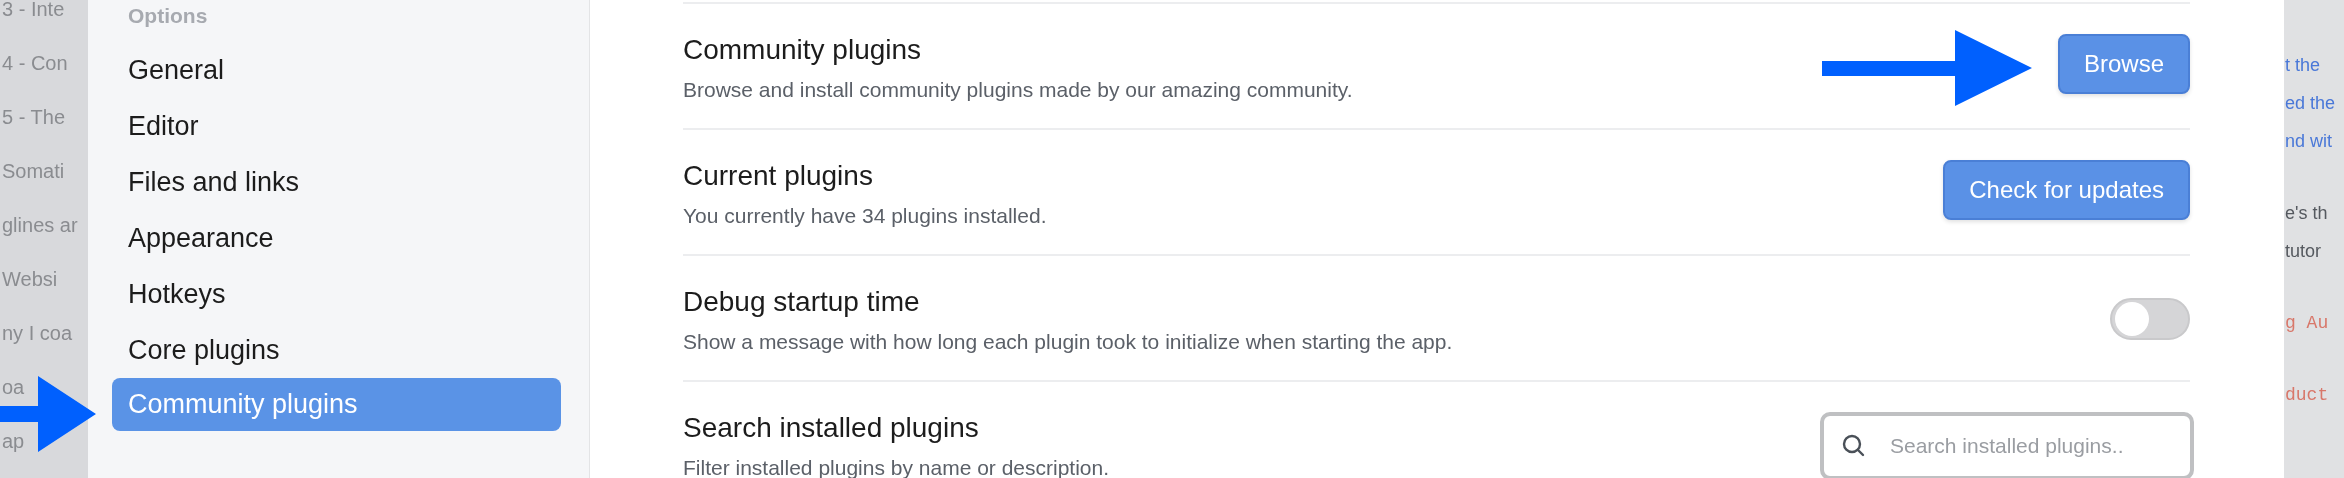 This screenshot has width=2344, height=478. Describe the element at coordinates (336, 350) in the screenshot. I see `sidebar-item: Core plugins` at that location.